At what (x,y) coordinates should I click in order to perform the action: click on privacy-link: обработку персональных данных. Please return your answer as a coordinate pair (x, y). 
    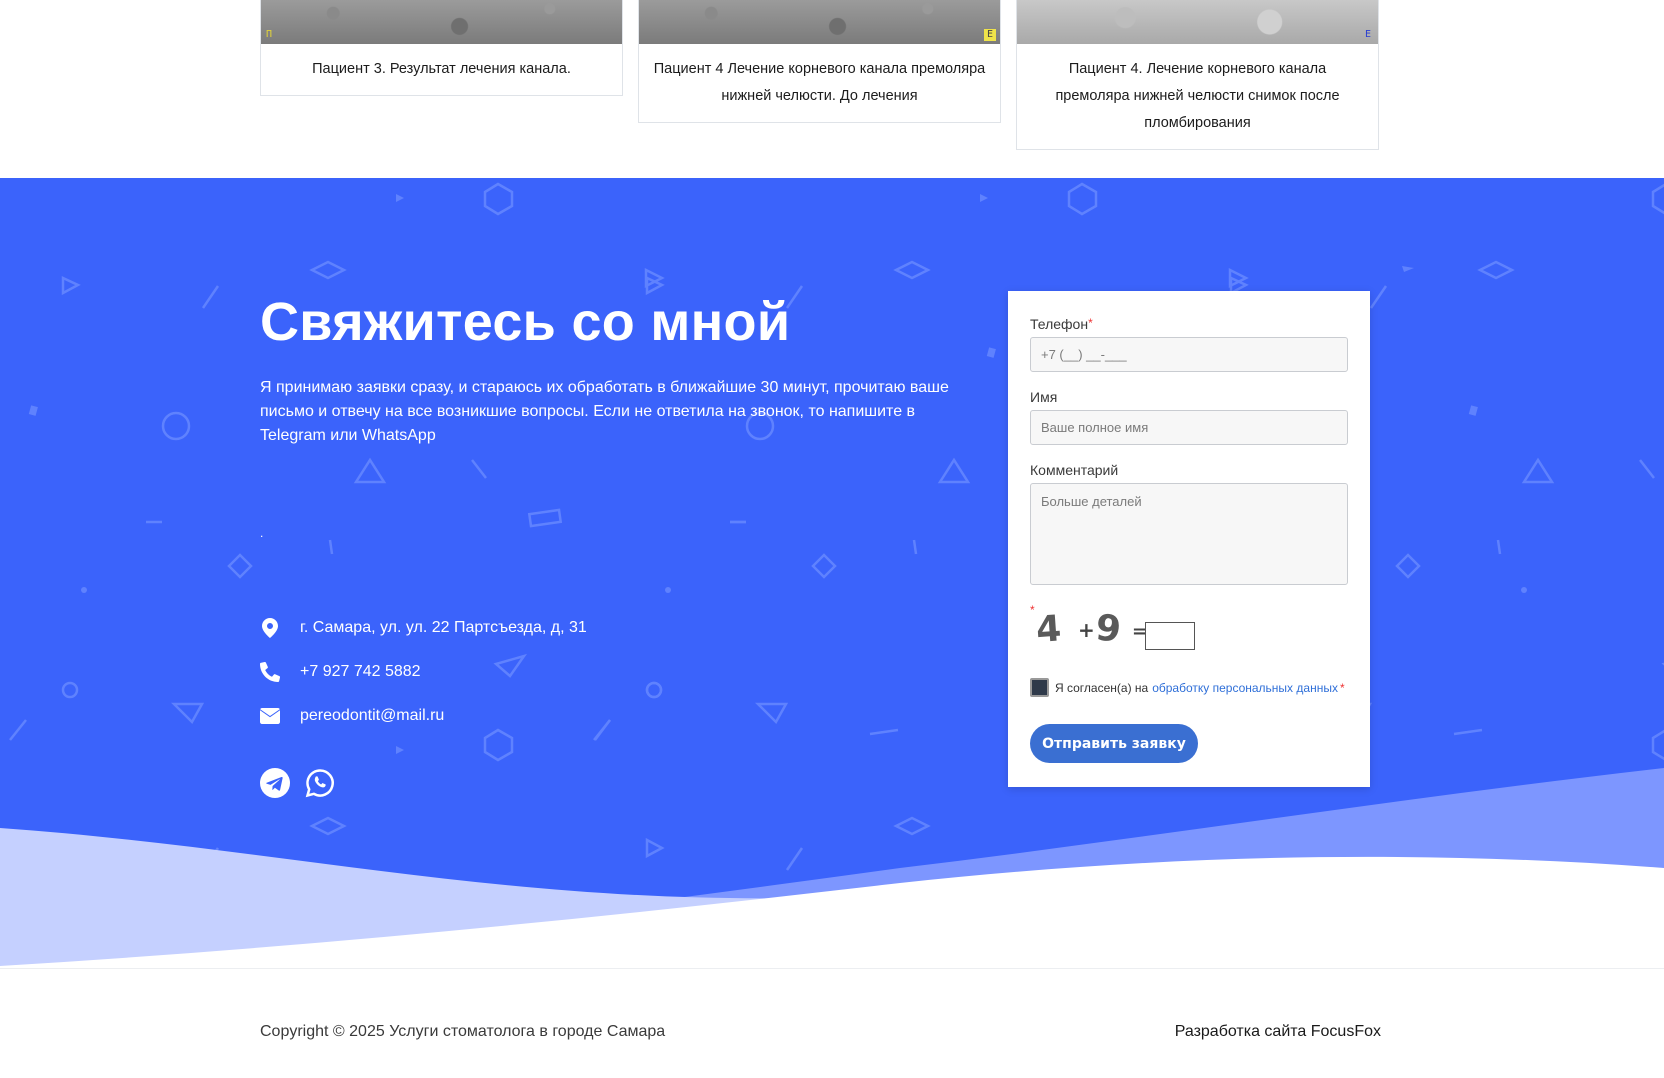
    Looking at the image, I should click on (1245, 688).